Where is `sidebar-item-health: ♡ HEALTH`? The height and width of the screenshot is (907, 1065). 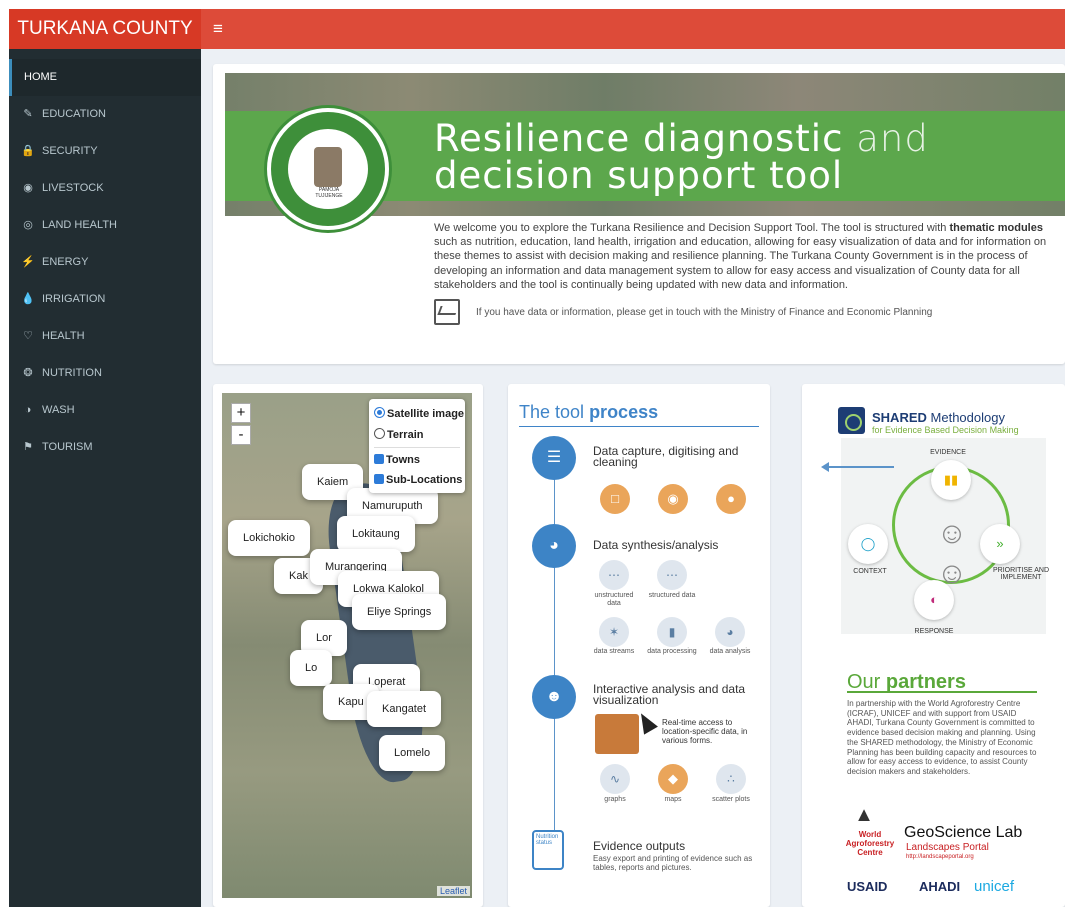 sidebar-item-health: ♡ HEALTH is located at coordinates (105, 336).